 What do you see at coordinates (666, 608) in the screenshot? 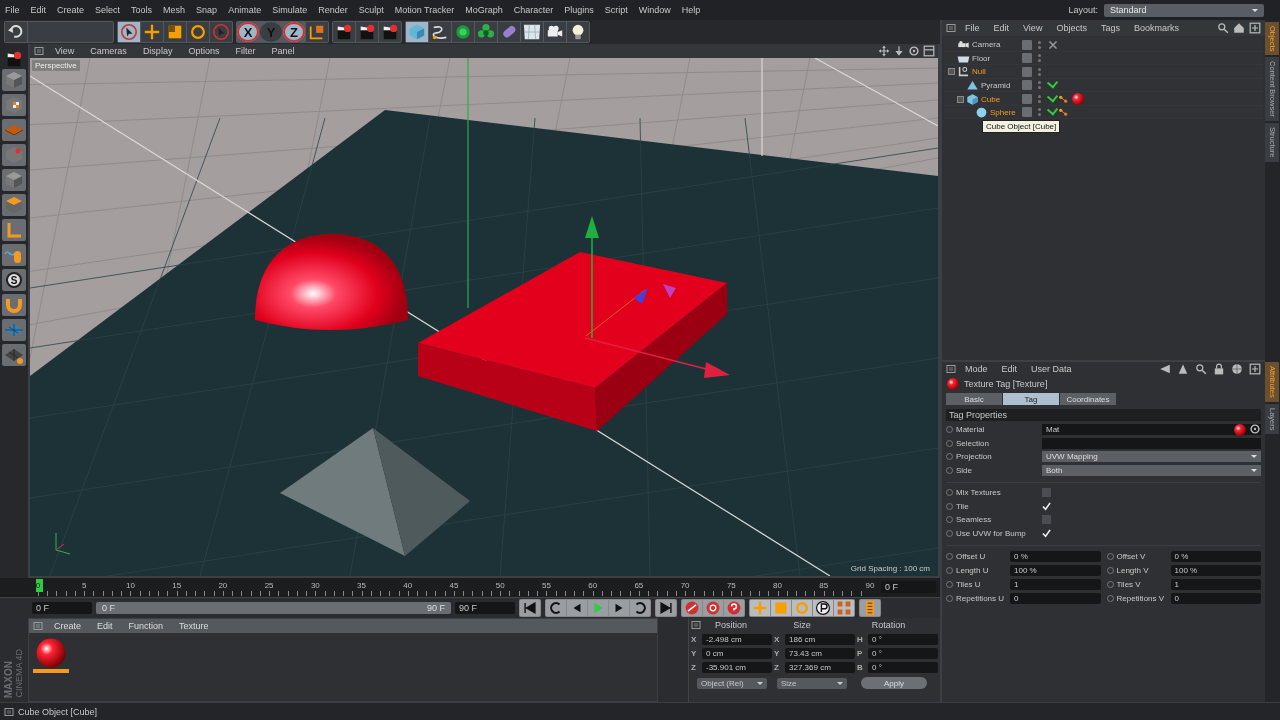
I see `go-to-end-button` at bounding box center [666, 608].